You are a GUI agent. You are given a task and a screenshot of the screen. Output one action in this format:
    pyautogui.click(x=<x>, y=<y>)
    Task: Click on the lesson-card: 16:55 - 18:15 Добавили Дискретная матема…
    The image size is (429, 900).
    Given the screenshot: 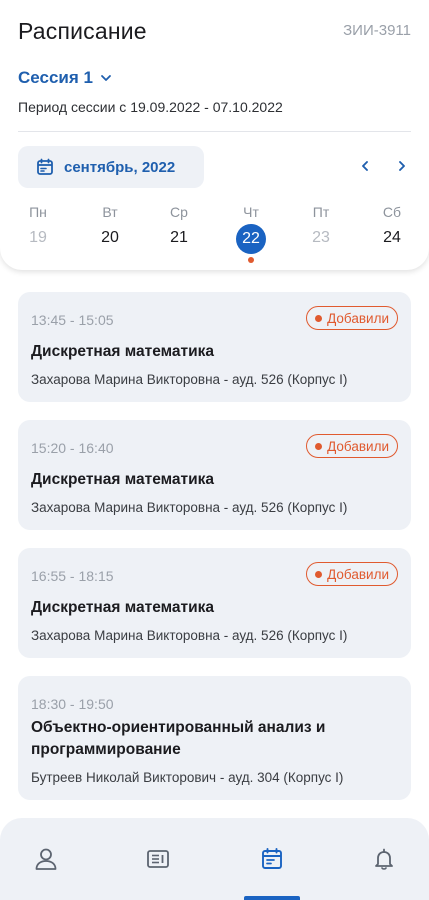 What is the action you would take?
    pyautogui.click(x=214, y=603)
    